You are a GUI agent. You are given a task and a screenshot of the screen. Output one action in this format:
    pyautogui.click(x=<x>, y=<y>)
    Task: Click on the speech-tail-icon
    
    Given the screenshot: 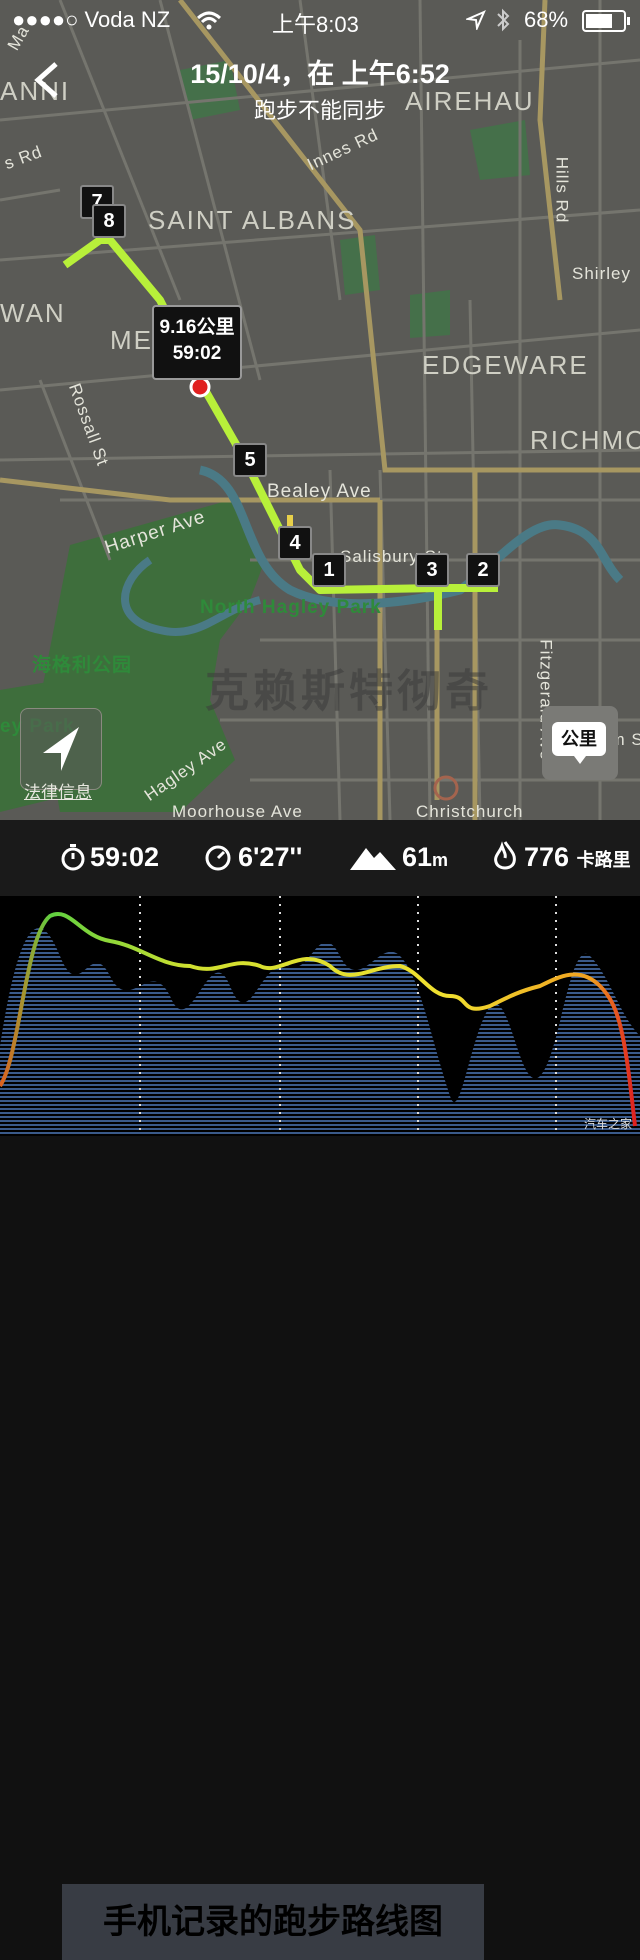 What is the action you would take?
    pyautogui.click(x=580, y=760)
    